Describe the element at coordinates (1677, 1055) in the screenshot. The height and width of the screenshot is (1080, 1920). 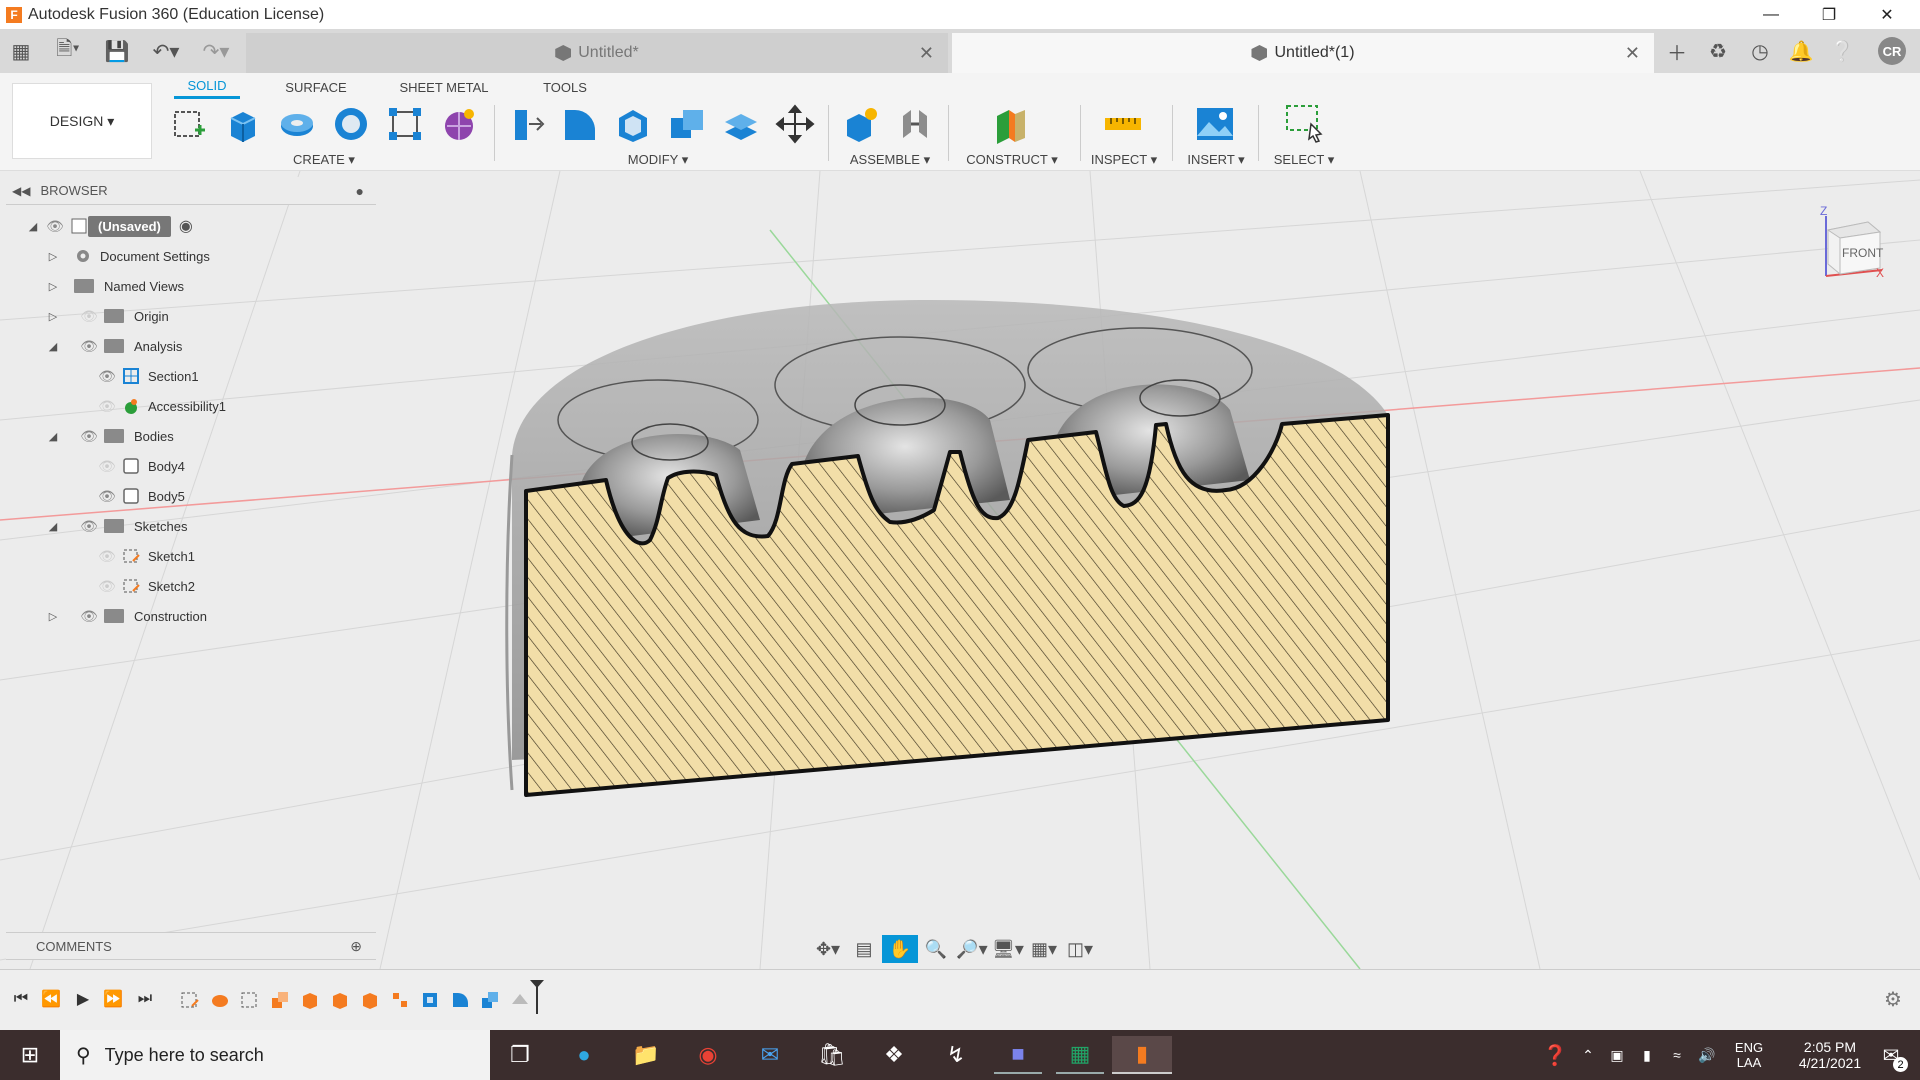
I see `wifi-icon: ≈` at that location.